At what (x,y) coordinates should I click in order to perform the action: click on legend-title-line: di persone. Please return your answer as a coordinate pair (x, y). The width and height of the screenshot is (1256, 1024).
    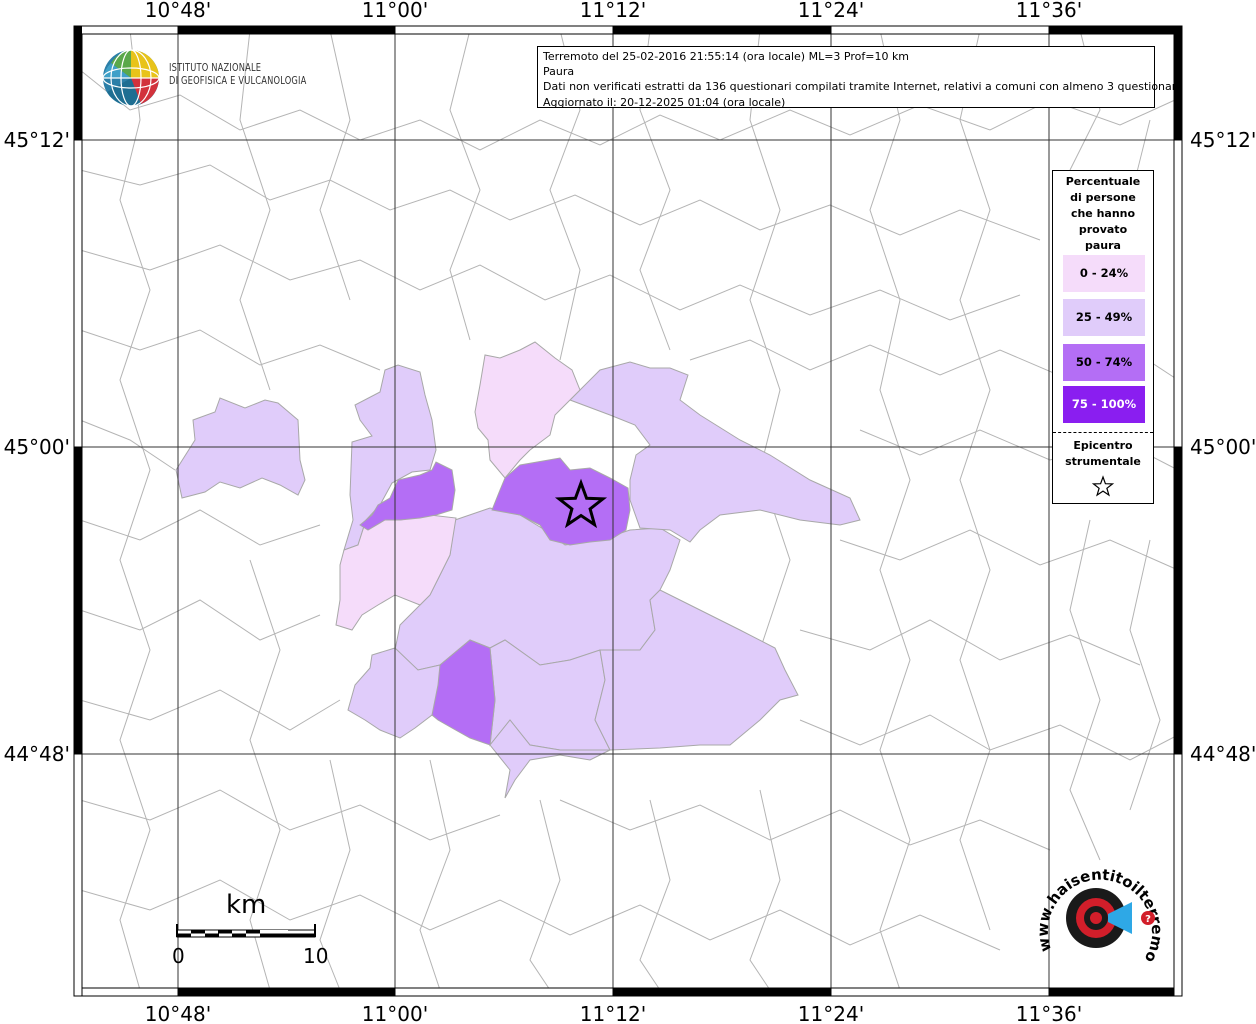
    Looking at the image, I should click on (1103, 197).